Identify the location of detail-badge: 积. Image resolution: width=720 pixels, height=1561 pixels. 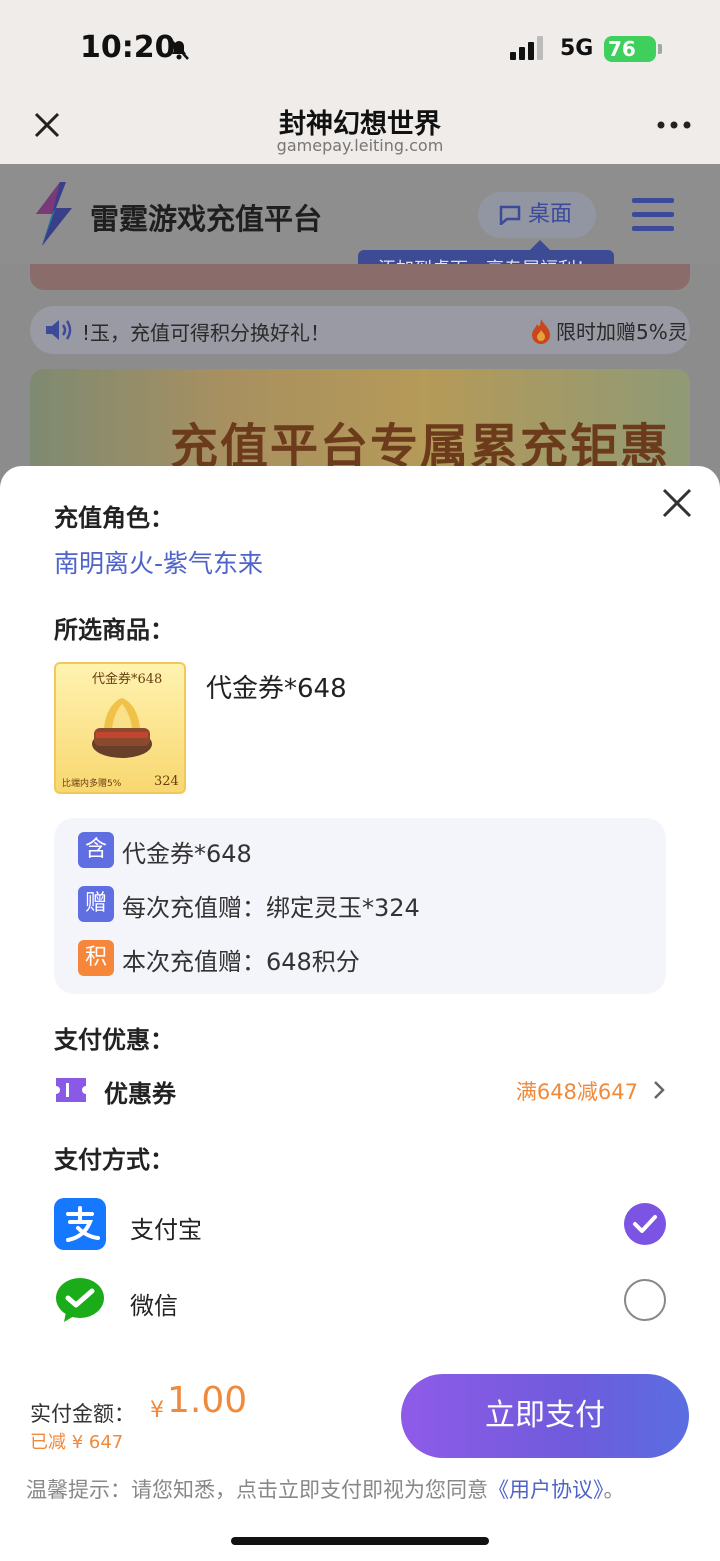
(96, 958).